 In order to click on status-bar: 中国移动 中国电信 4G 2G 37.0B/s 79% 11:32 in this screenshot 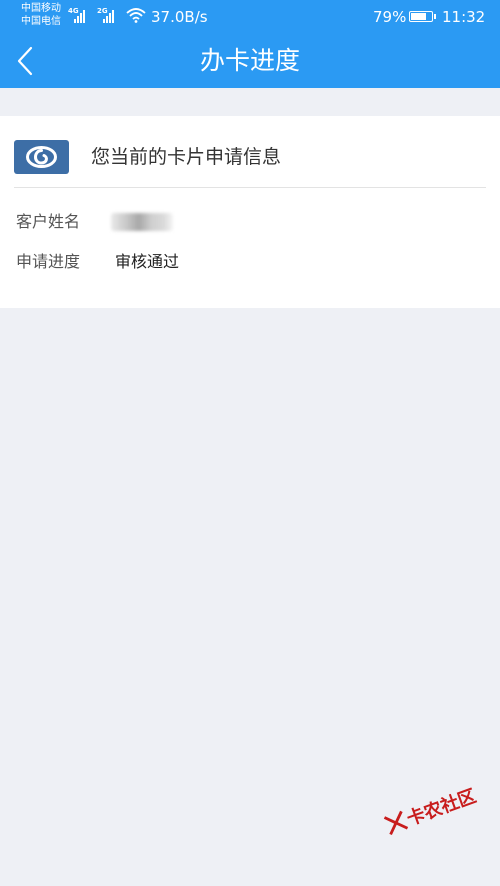, I will do `click(250, 17)`.